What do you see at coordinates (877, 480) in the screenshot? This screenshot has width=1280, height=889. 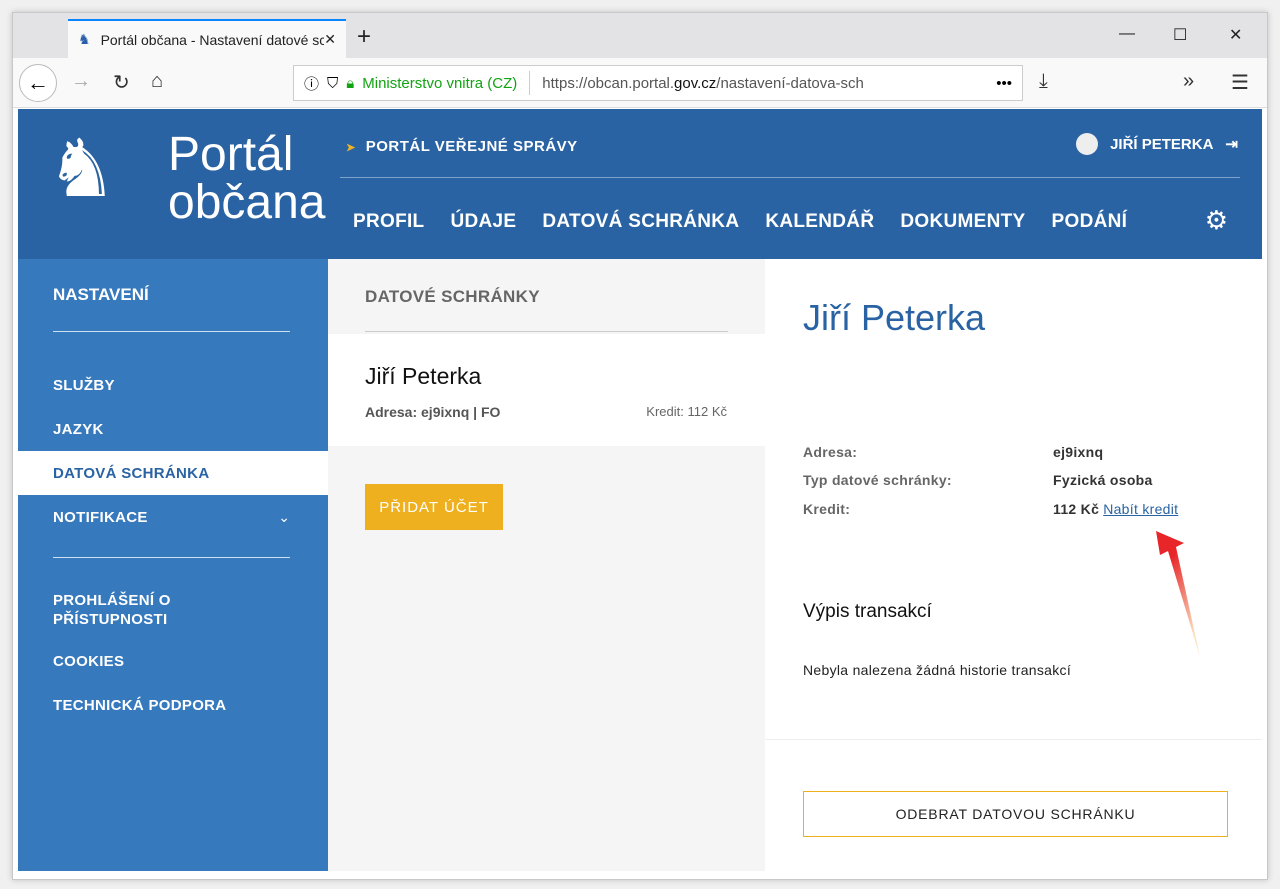 I see `type-label: Typ datové schránky:` at bounding box center [877, 480].